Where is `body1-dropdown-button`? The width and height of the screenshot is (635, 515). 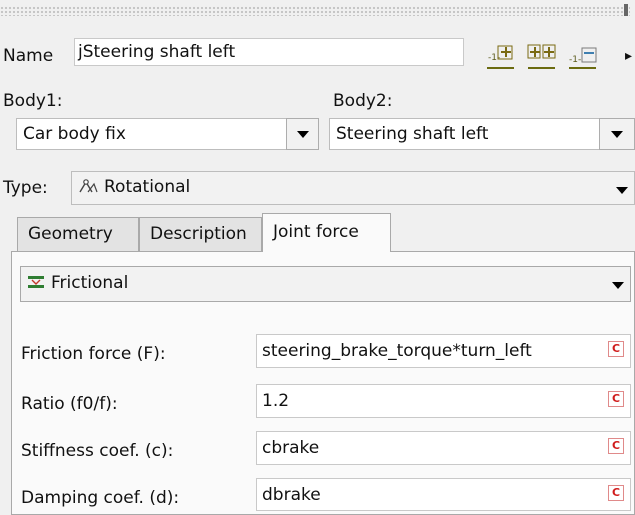
body1-dropdown-button is located at coordinates (302, 134).